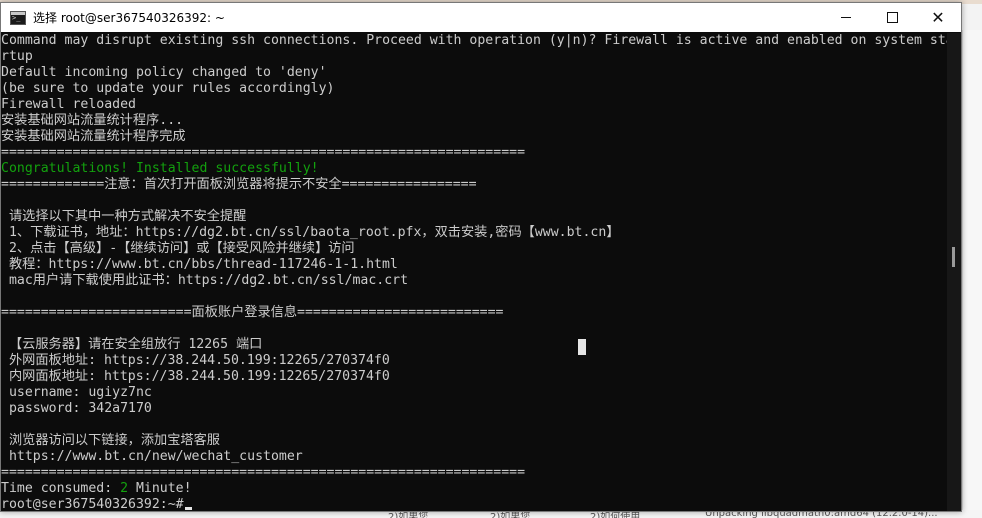  What do you see at coordinates (954, 272) in the screenshot?
I see `vertical-scrollbar` at bounding box center [954, 272].